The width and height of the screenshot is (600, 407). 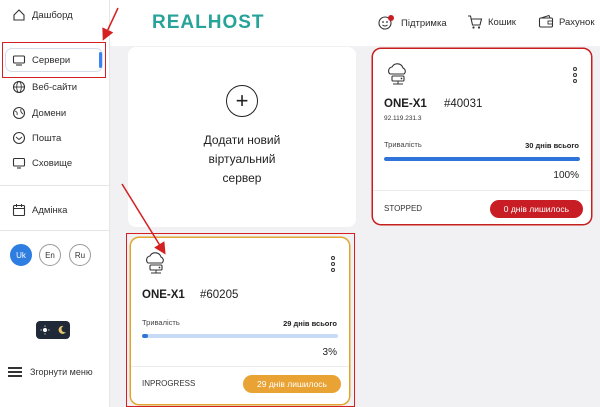 What do you see at coordinates (61, 372) in the screenshot?
I see `collapse-menu-label: Згорнути меню` at bounding box center [61, 372].